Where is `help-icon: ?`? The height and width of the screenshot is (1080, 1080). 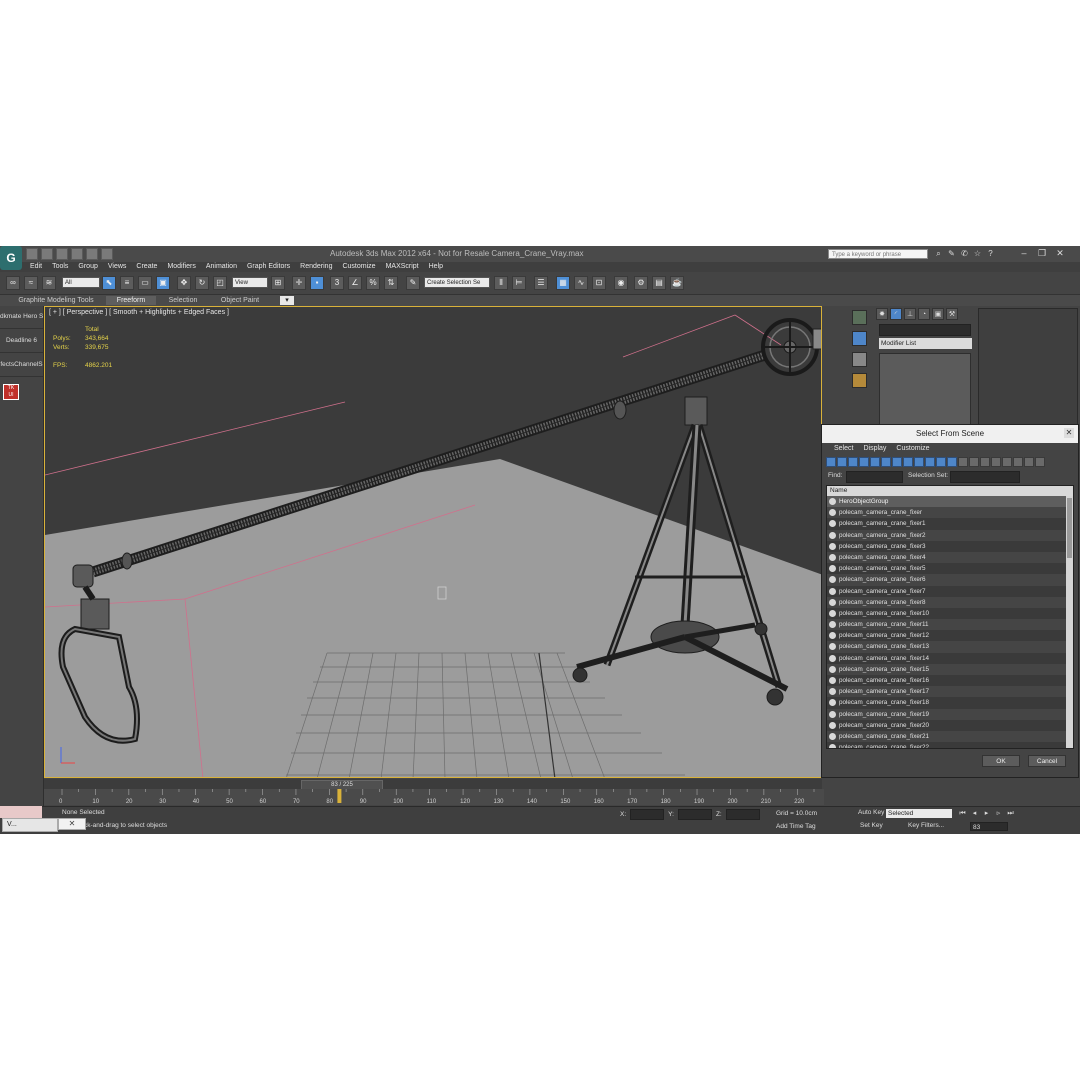
help-icon: ? is located at coordinates (990, 253).